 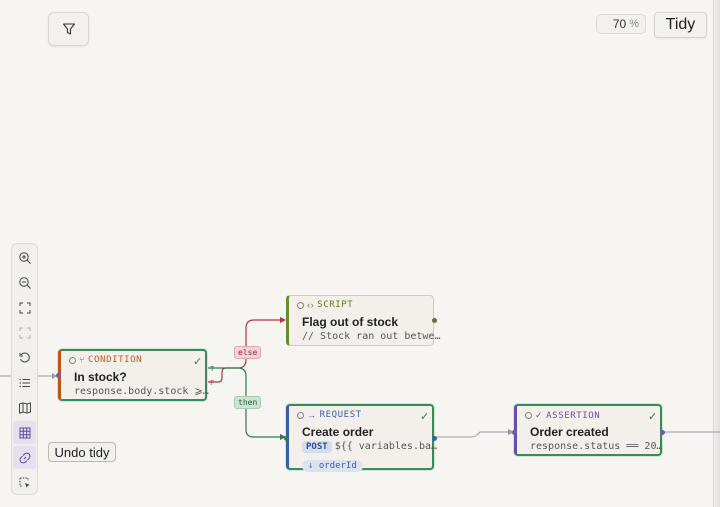 What do you see at coordinates (569, 432) in the screenshot?
I see `node-title: Order created` at bounding box center [569, 432].